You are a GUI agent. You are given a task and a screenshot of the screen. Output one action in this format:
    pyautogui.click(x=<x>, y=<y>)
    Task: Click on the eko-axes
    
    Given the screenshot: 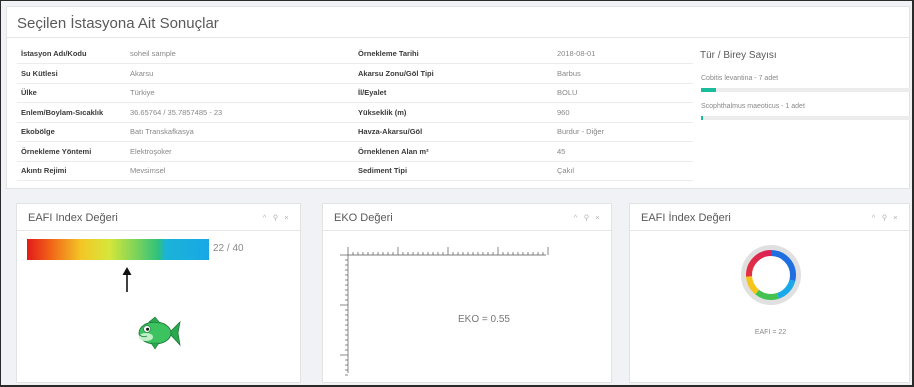 What is the action you would take?
    pyautogui.click(x=444, y=311)
    